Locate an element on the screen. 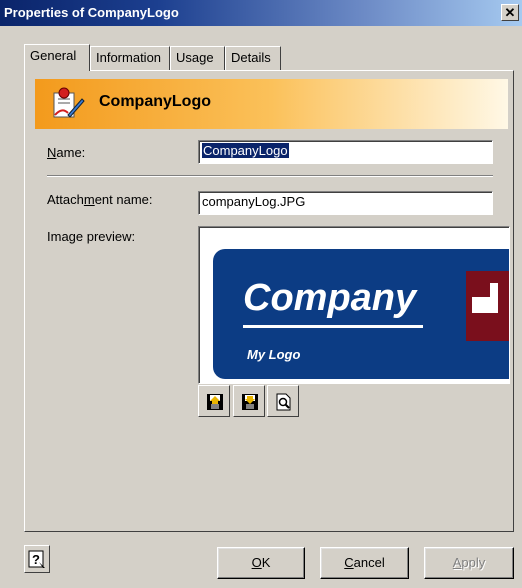 The height and width of the screenshot is (588, 522). company-logo-image: Company My Logo is located at coordinates (361, 314).